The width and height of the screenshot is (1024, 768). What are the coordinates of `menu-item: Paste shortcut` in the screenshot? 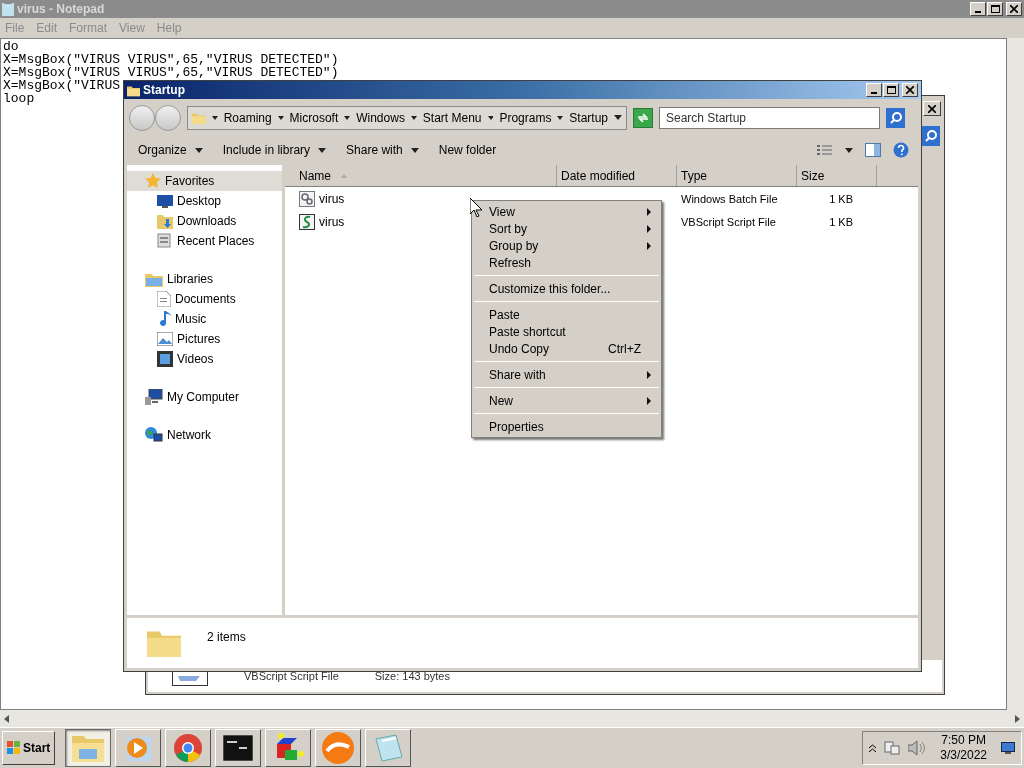 It's located at (566, 331).